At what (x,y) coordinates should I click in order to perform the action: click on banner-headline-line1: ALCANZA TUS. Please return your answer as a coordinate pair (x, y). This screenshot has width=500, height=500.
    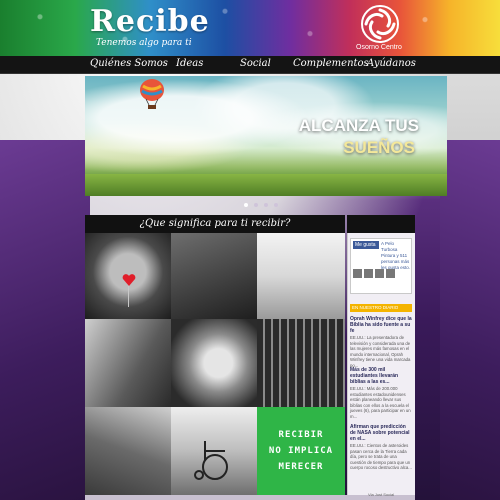
    Looking at the image, I should click on (358, 125).